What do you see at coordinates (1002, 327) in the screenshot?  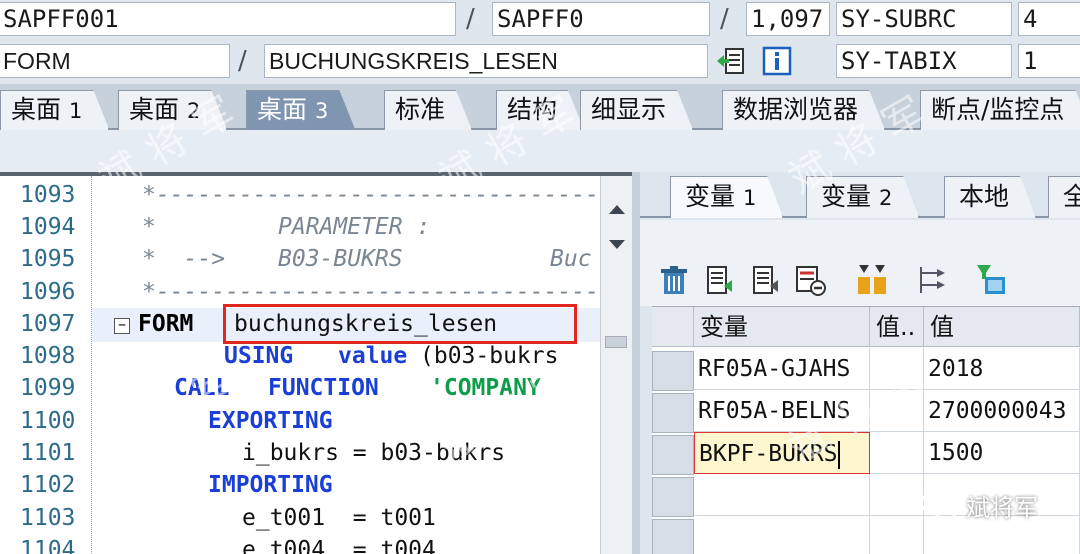 I see `column-header-value: 值` at bounding box center [1002, 327].